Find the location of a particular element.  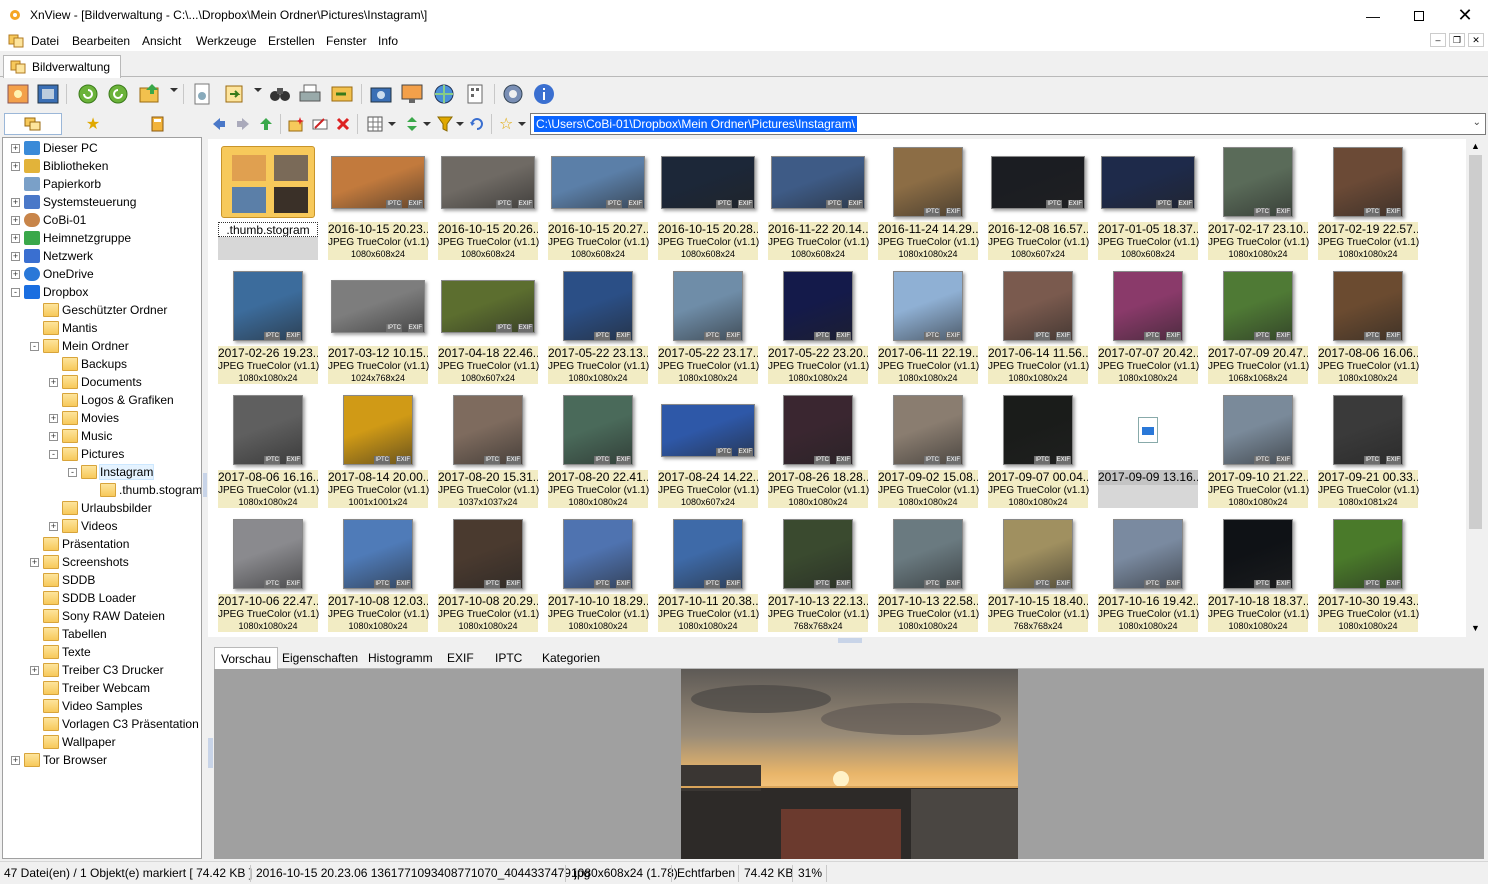

mdi-close-button: ✕ is located at coordinates (1476, 40).